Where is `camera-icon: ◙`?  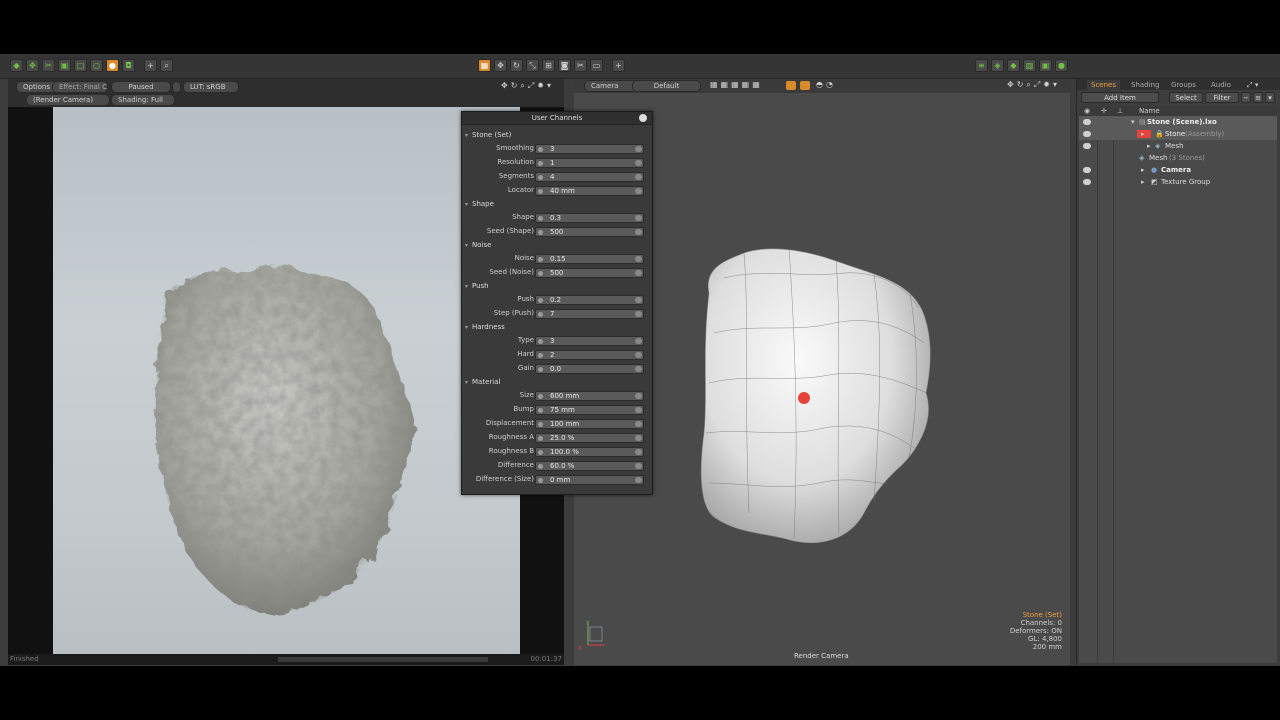 camera-icon: ◙ is located at coordinates (564, 65).